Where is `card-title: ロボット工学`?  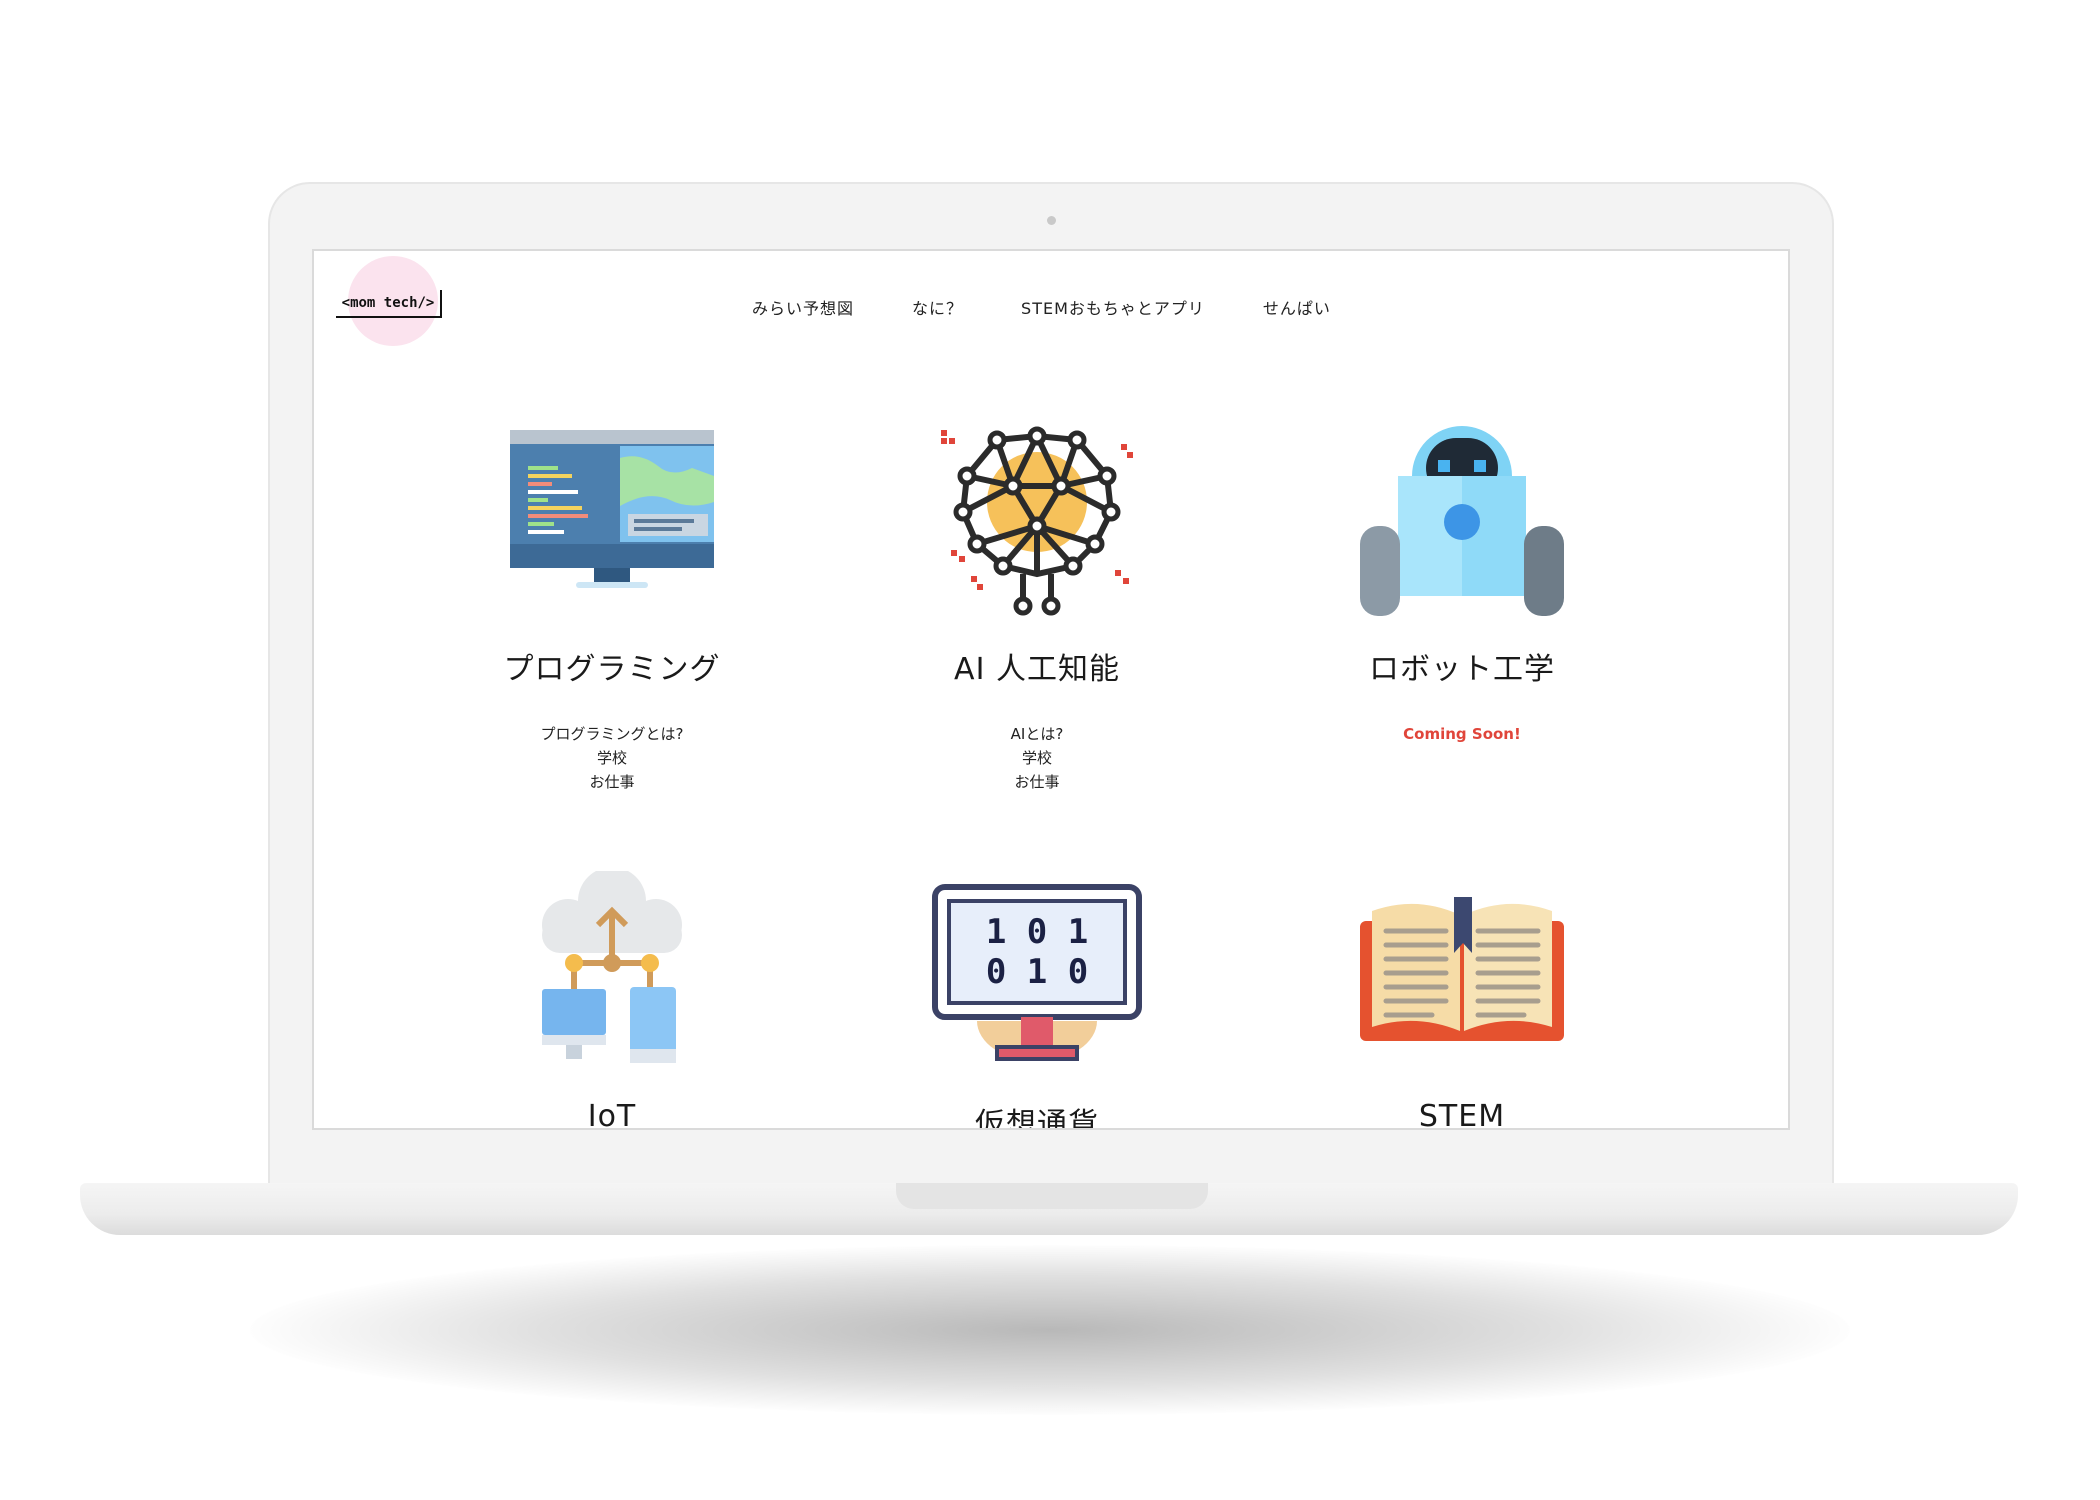 card-title: ロボット工学 is located at coordinates (1462, 669).